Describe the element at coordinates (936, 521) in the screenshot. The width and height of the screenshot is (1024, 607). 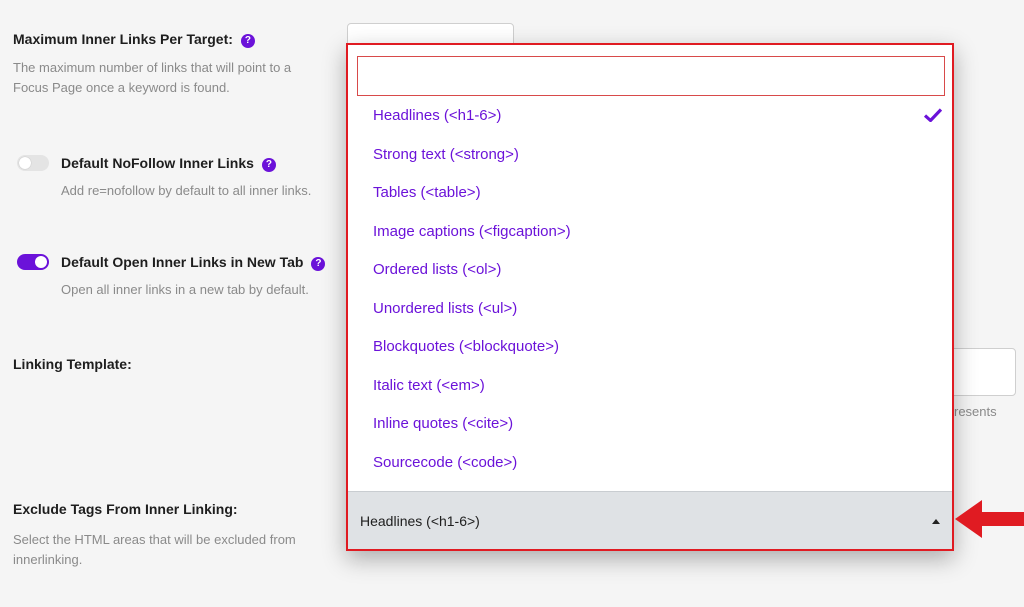
I see `caret-up-icon` at that location.